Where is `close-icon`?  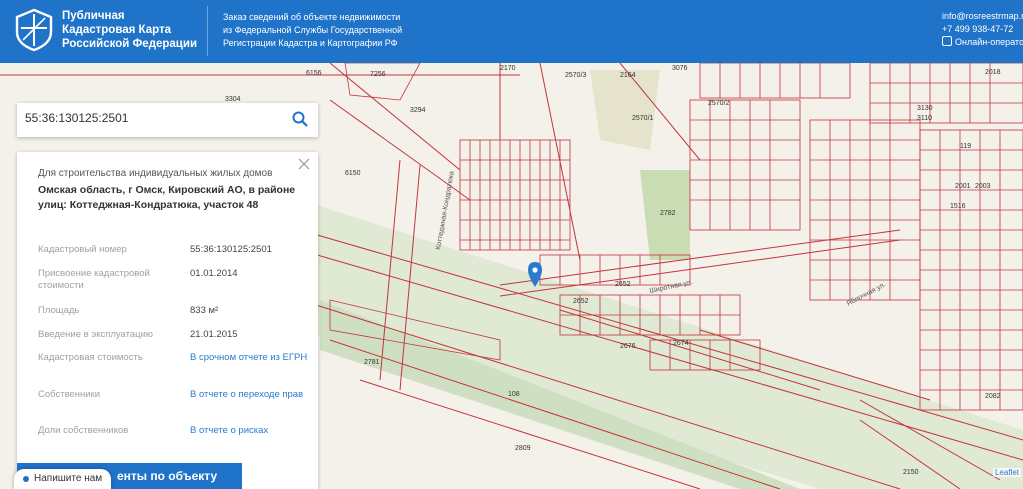
close-icon is located at coordinates (304, 164).